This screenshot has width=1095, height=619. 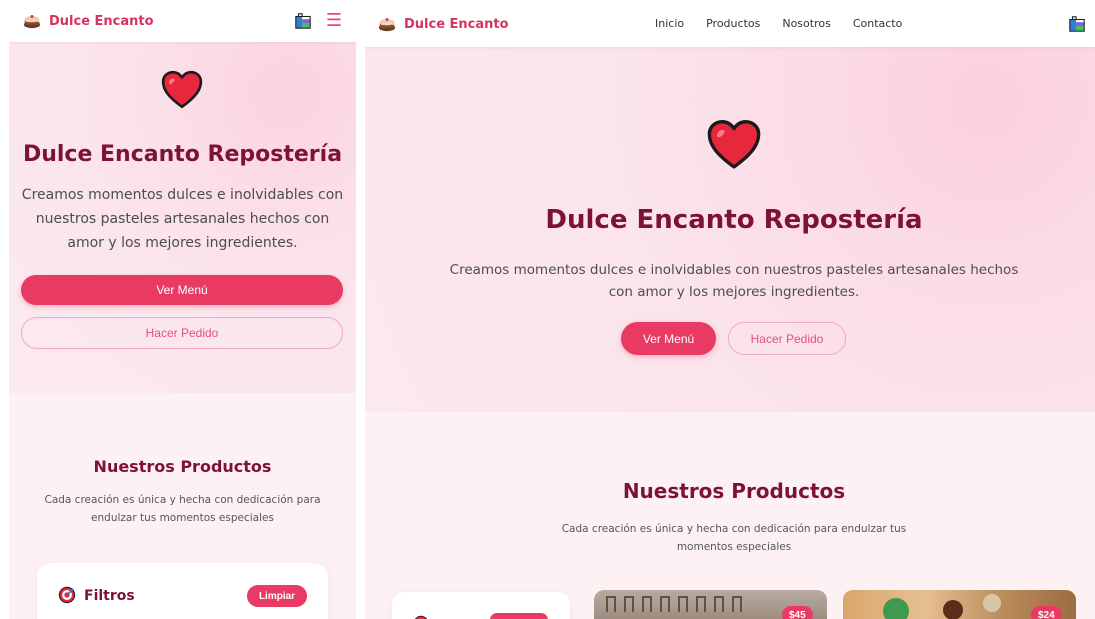 What do you see at coordinates (669, 23) in the screenshot?
I see `nav-link-inicio: Inicio` at bounding box center [669, 23].